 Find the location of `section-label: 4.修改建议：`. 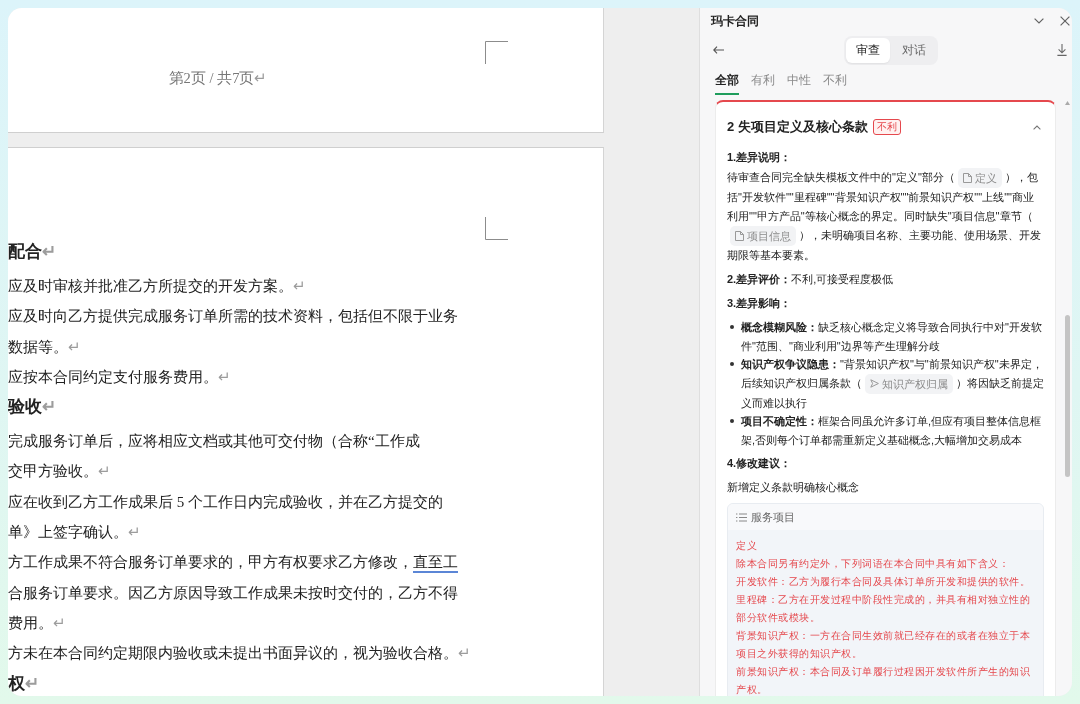

section-label: 4.修改建议： is located at coordinates (760, 464).